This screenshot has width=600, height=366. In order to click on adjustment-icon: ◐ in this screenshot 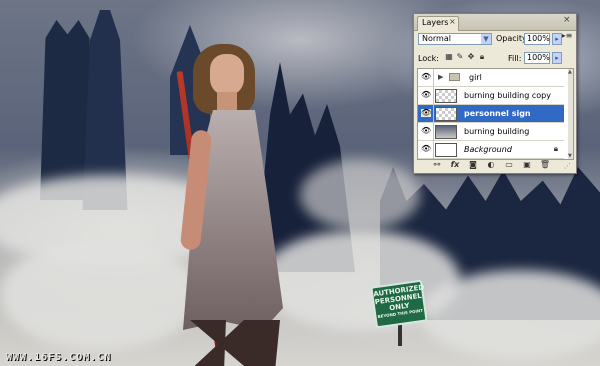, I will do `click(491, 165)`.